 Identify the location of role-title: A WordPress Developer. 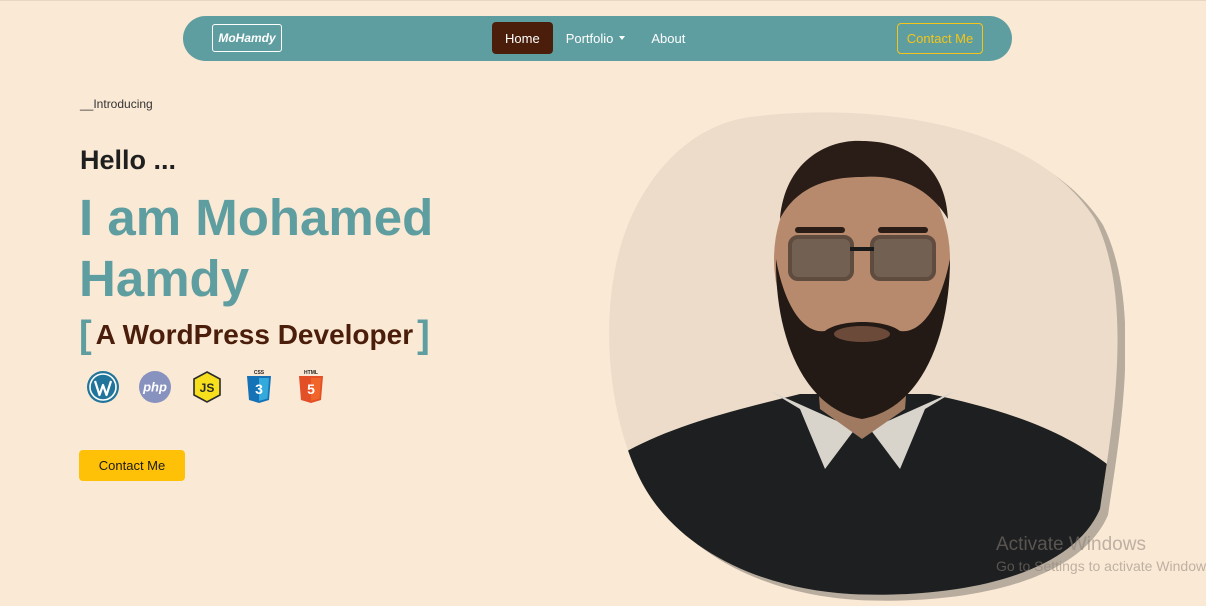
(254, 334).